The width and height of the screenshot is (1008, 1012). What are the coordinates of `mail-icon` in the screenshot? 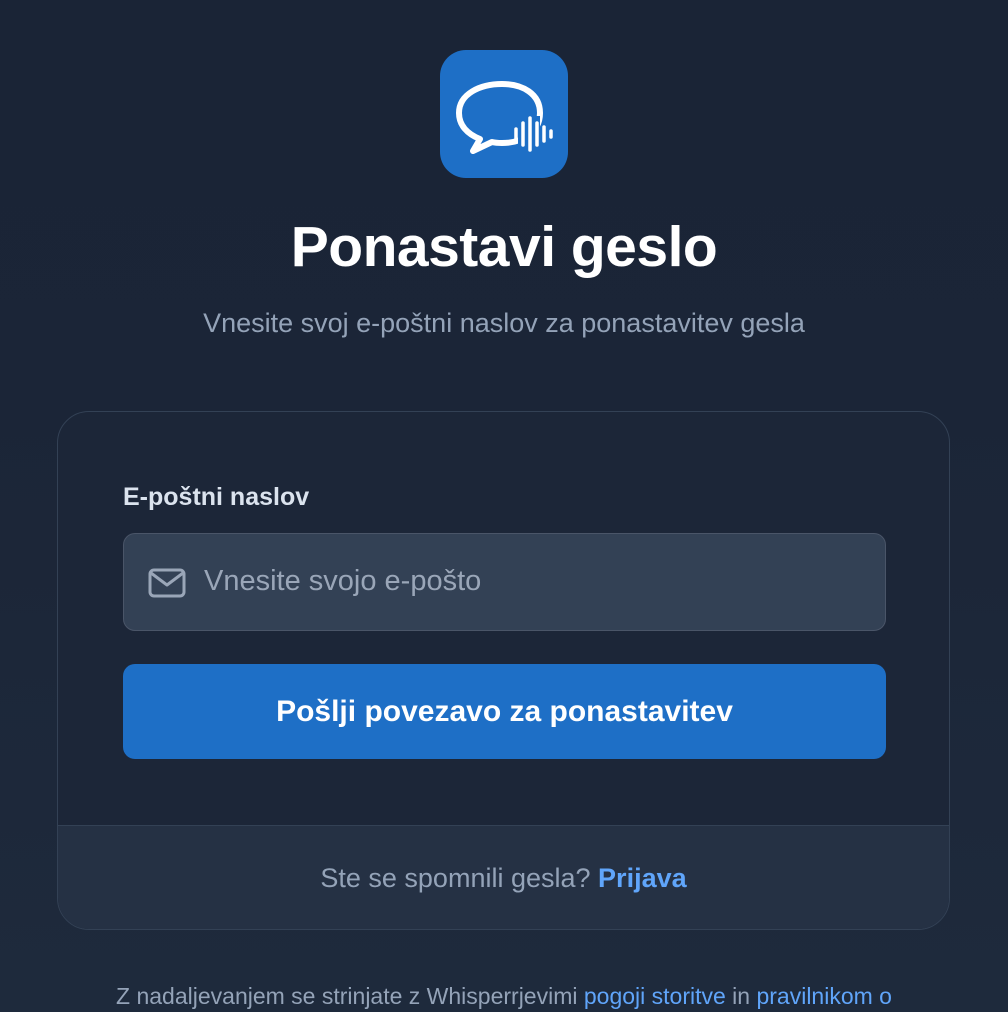 It's located at (167, 583).